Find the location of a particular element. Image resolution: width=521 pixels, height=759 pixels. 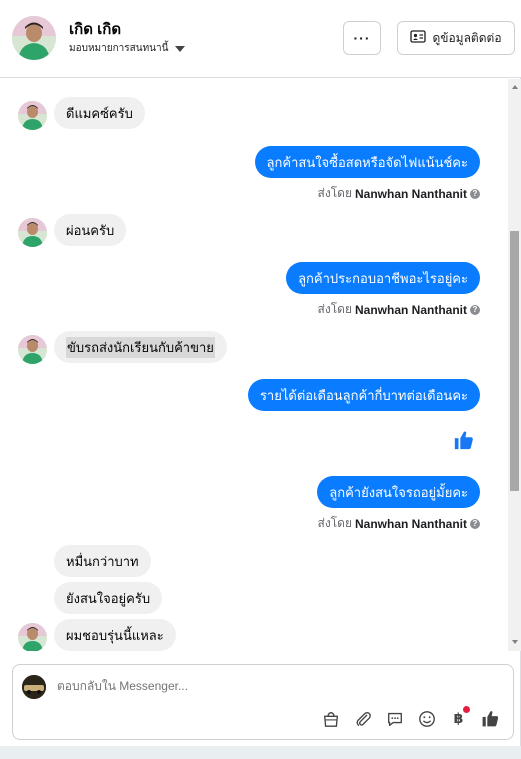

contact-card-icon is located at coordinates (418, 38).